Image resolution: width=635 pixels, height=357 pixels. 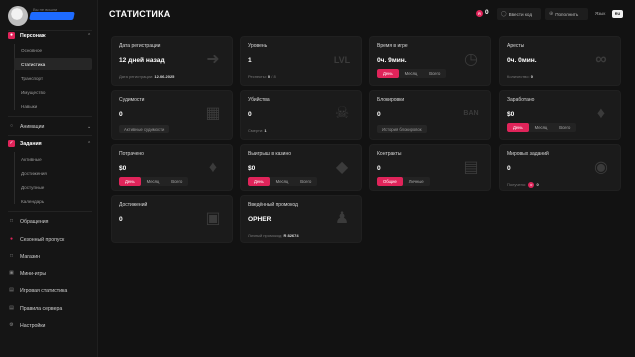 What do you see at coordinates (250, 60) in the screenshot?
I see `card-value: 1` at bounding box center [250, 60].